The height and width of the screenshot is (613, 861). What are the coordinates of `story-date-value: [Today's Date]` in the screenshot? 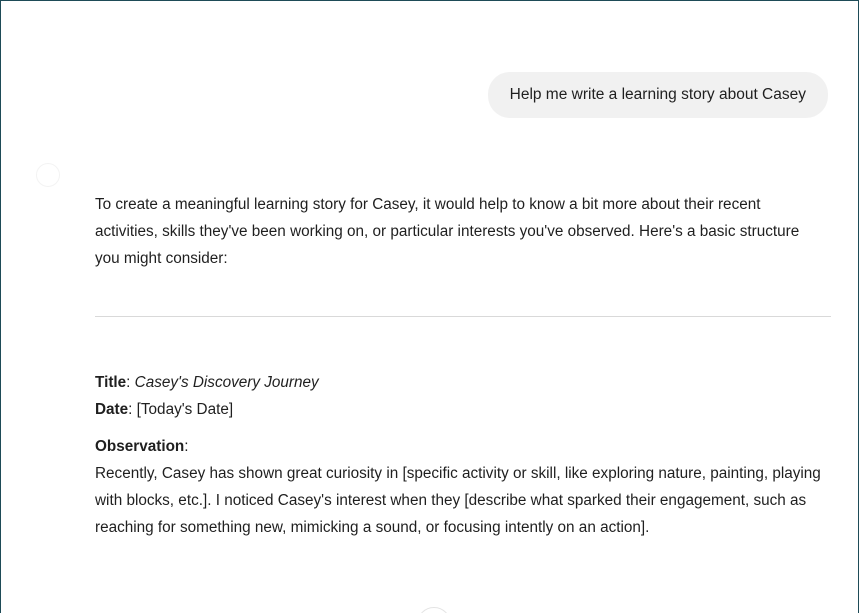 It's located at (185, 409).